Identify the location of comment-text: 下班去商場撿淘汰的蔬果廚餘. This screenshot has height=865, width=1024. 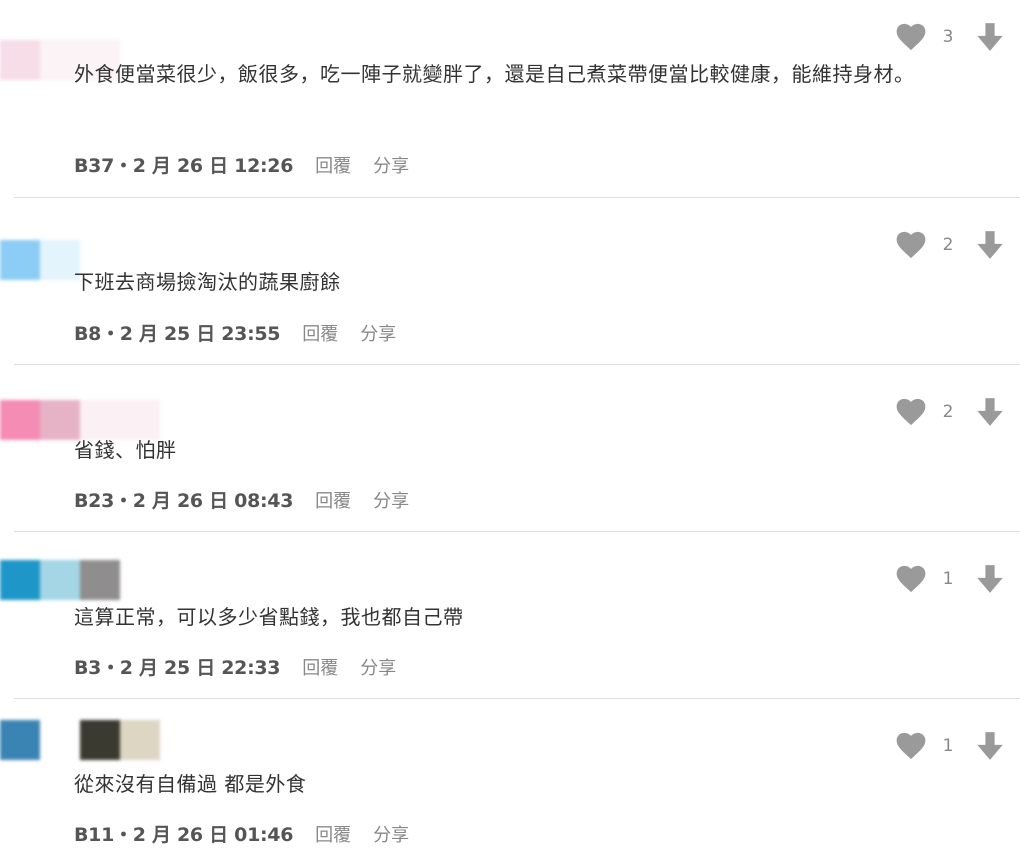
(207, 282).